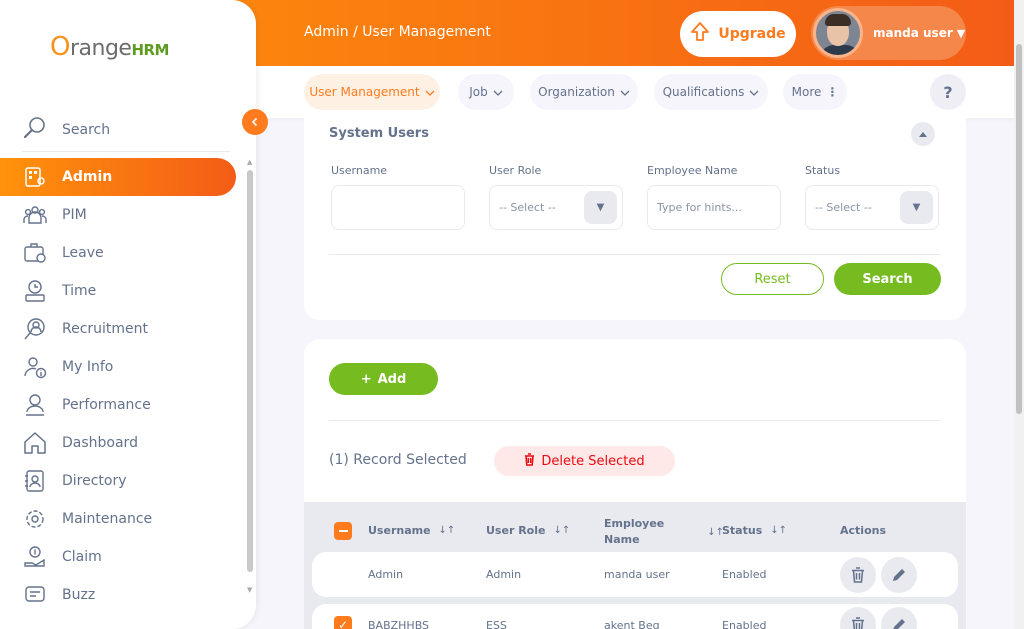 This screenshot has width=1024, height=629. Describe the element at coordinates (700, 34) in the screenshot. I see `upgrade-arrow-icon` at that location.